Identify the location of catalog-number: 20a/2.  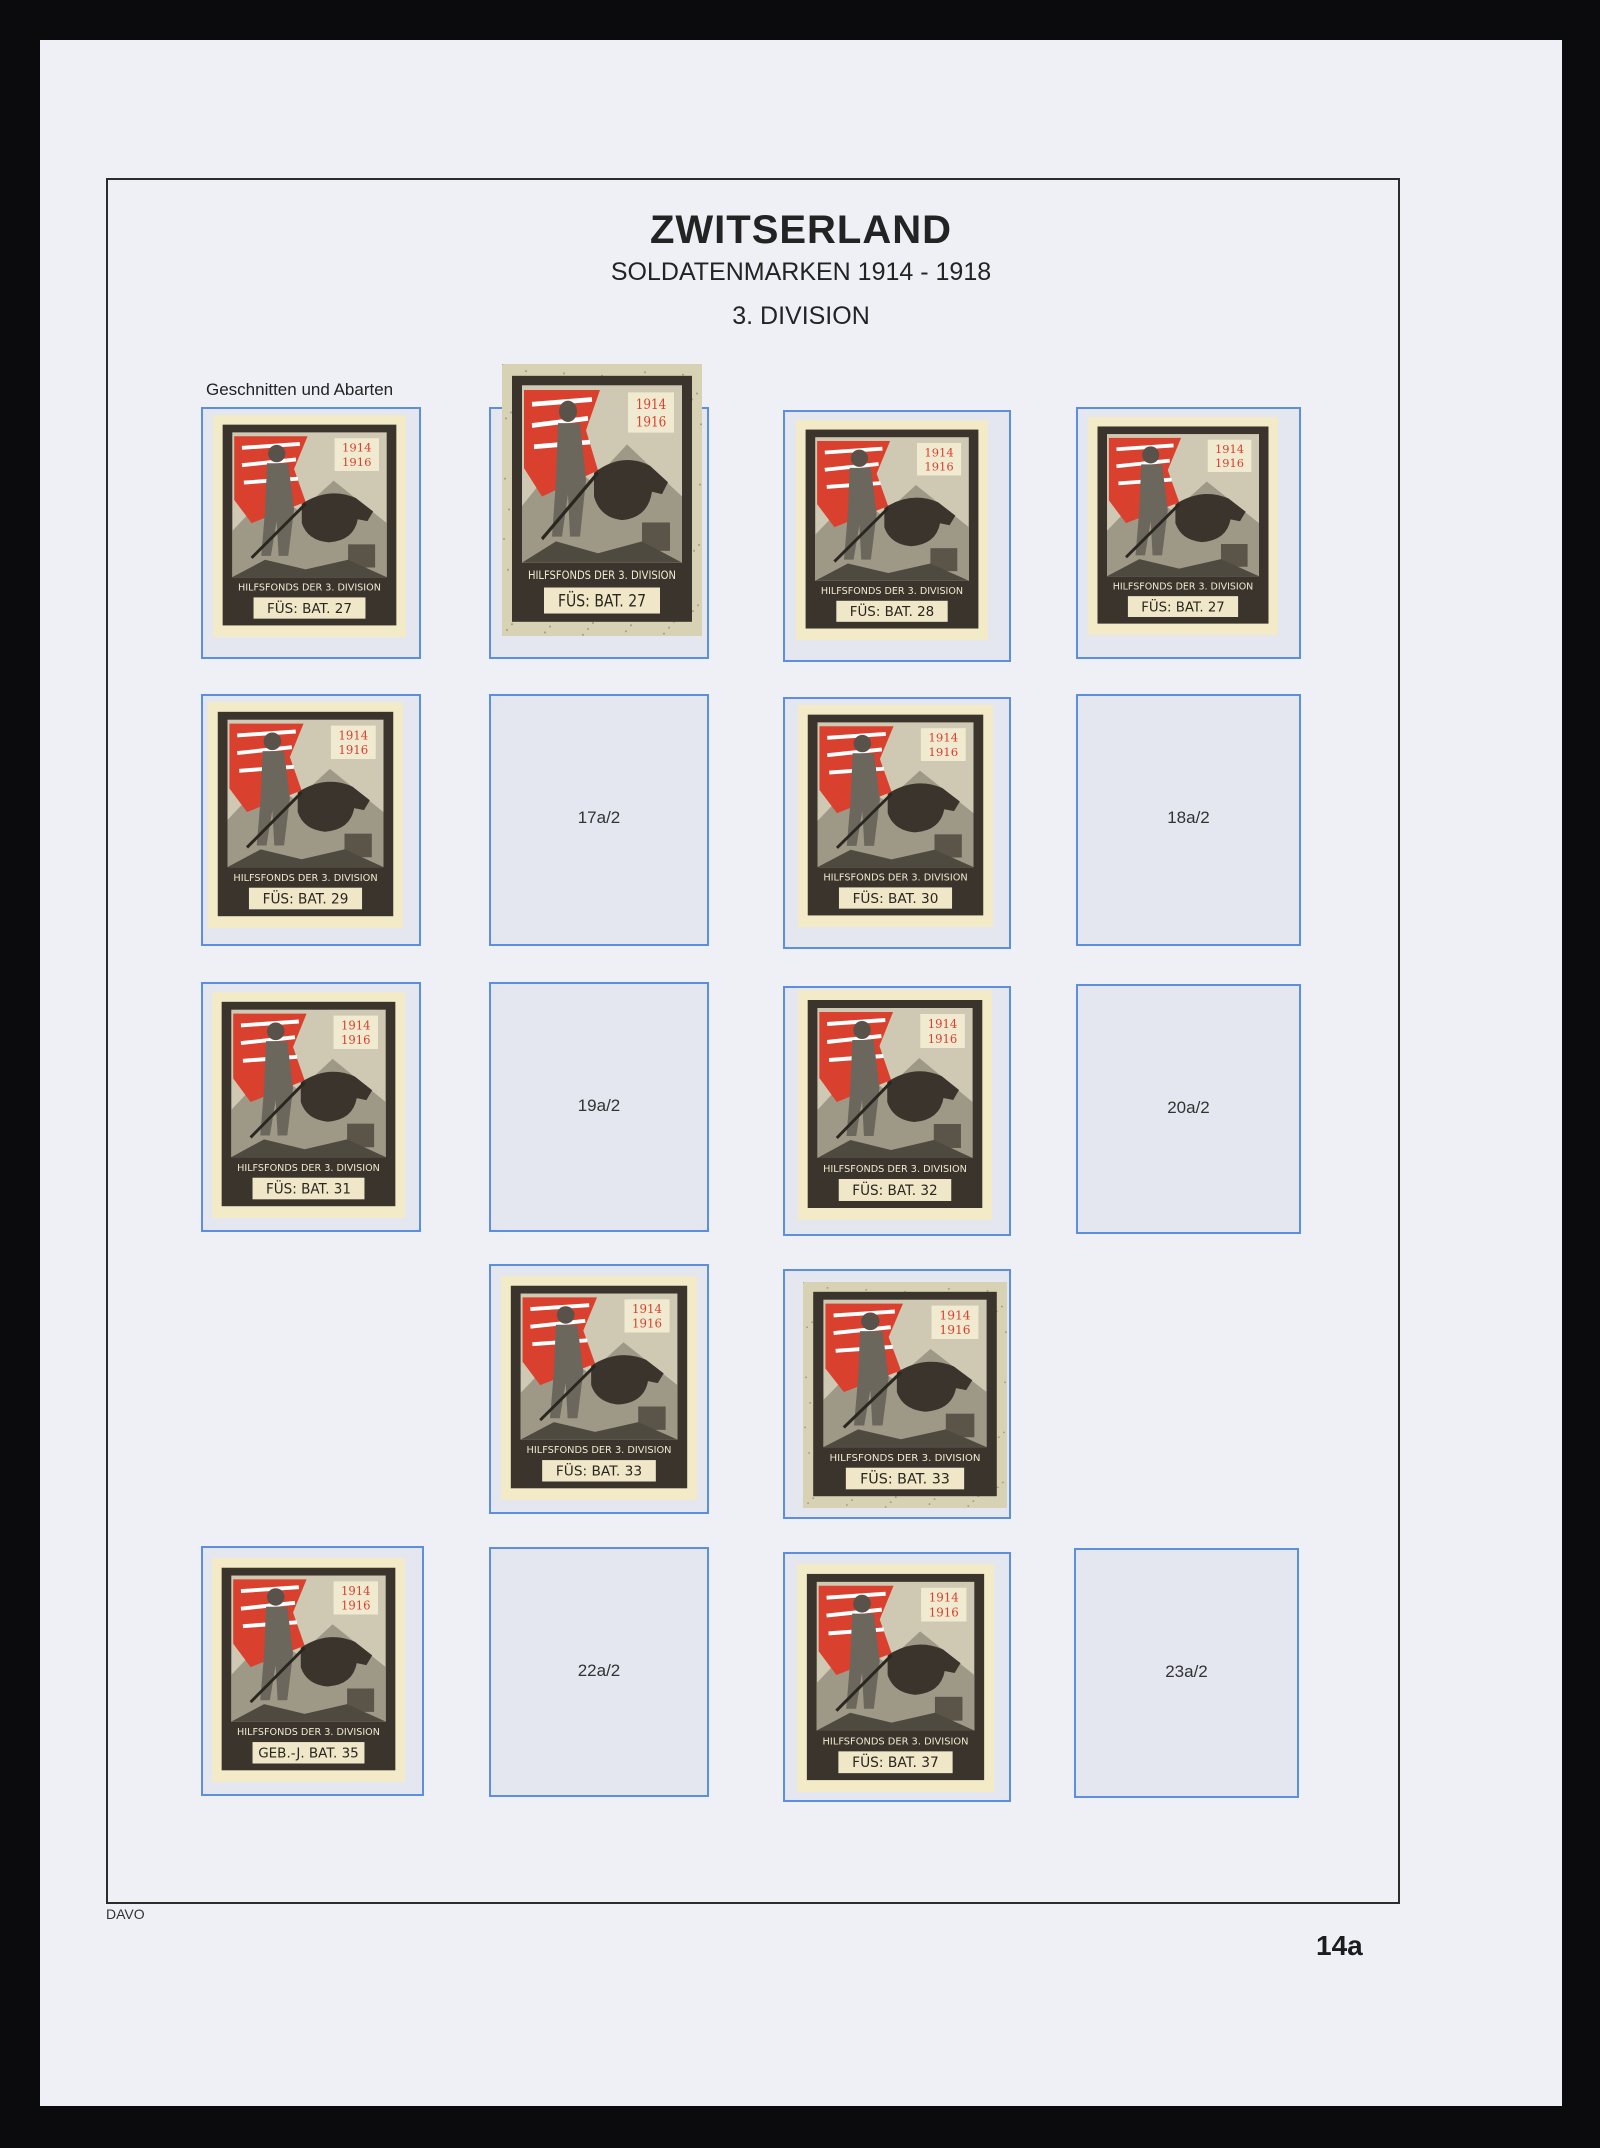
(1188, 1107).